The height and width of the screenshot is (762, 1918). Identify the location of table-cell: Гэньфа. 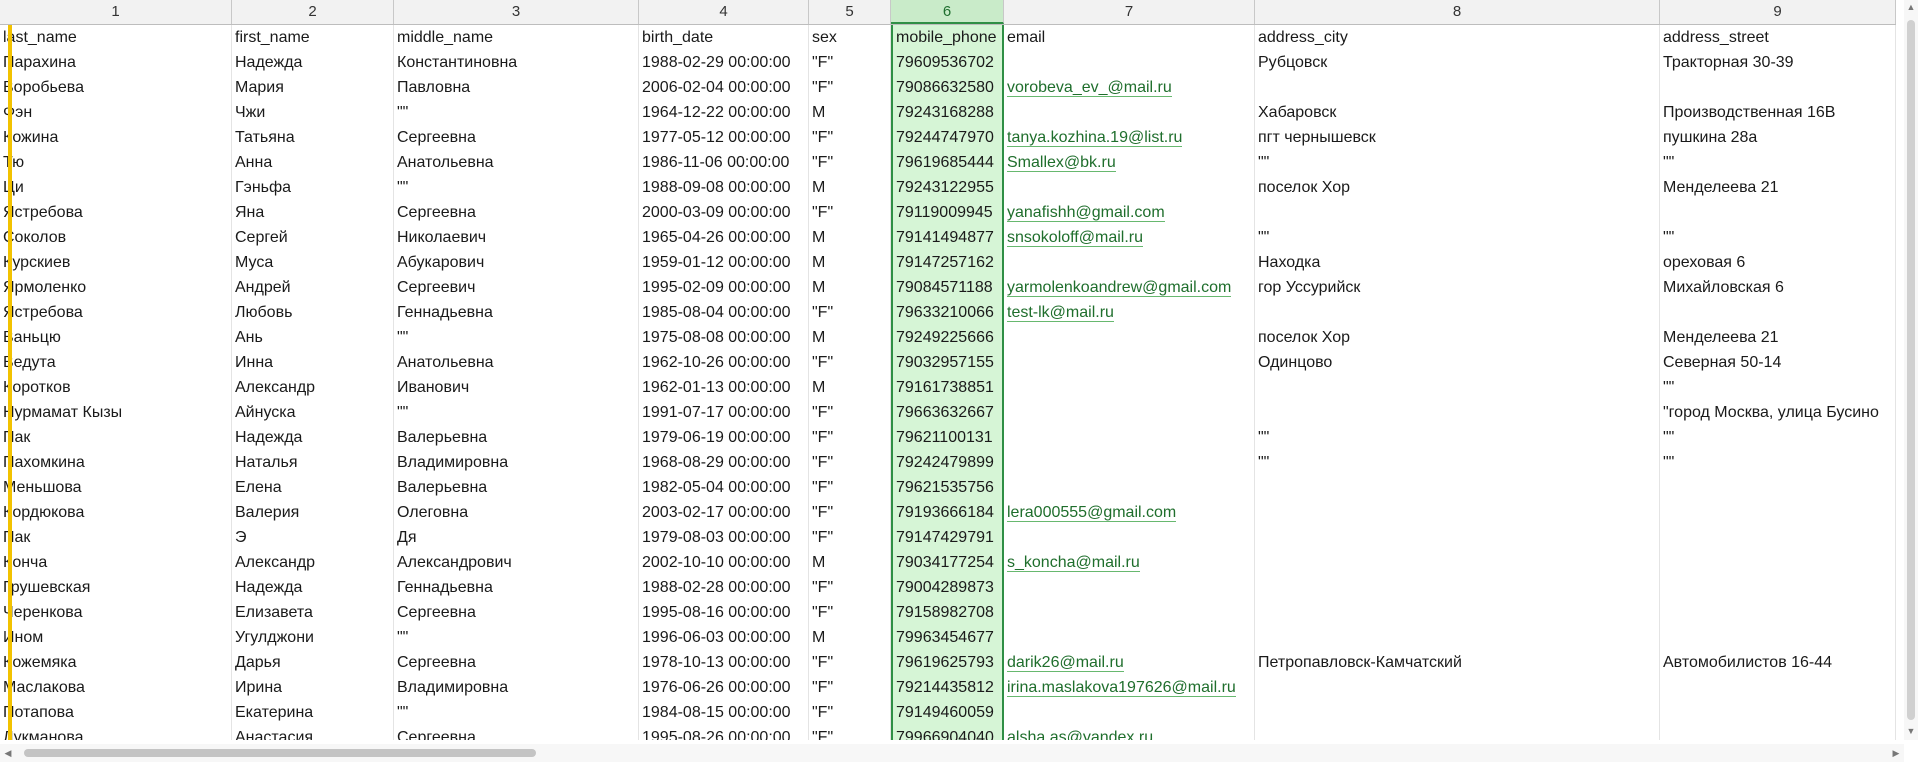
(313, 187).